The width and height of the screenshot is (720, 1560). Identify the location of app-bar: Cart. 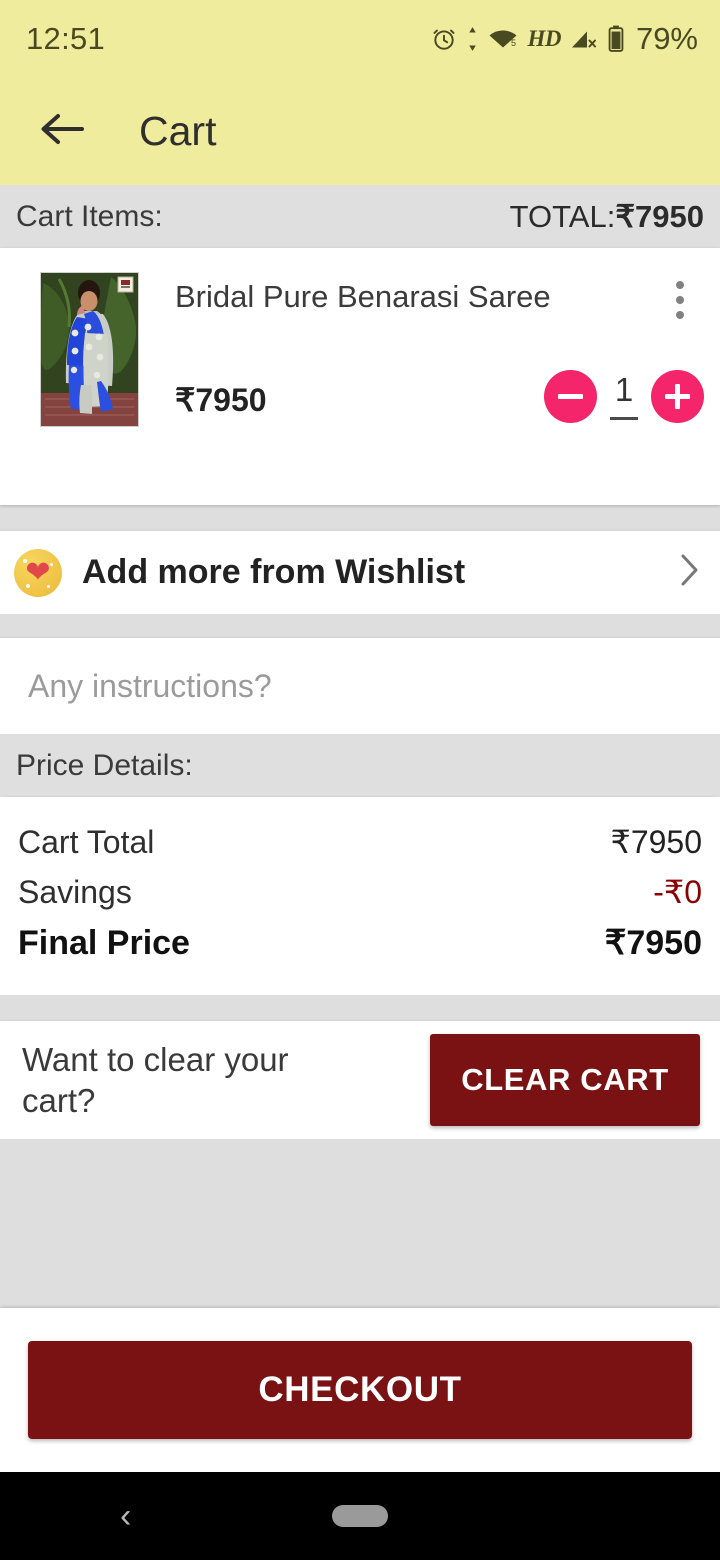
(360, 131).